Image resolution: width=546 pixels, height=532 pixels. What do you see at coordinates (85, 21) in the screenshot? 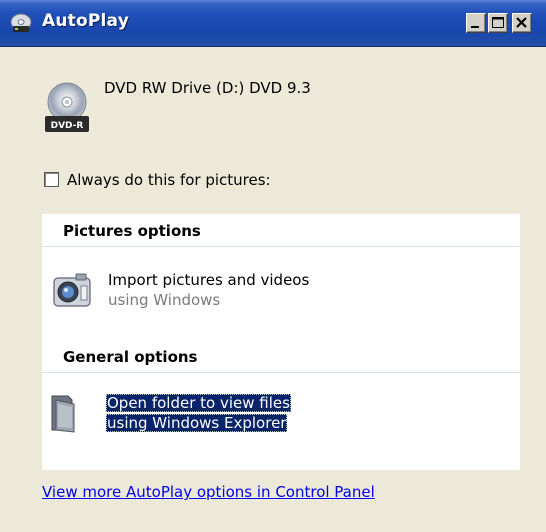
I see `window-title: AutoPlay` at bounding box center [85, 21].